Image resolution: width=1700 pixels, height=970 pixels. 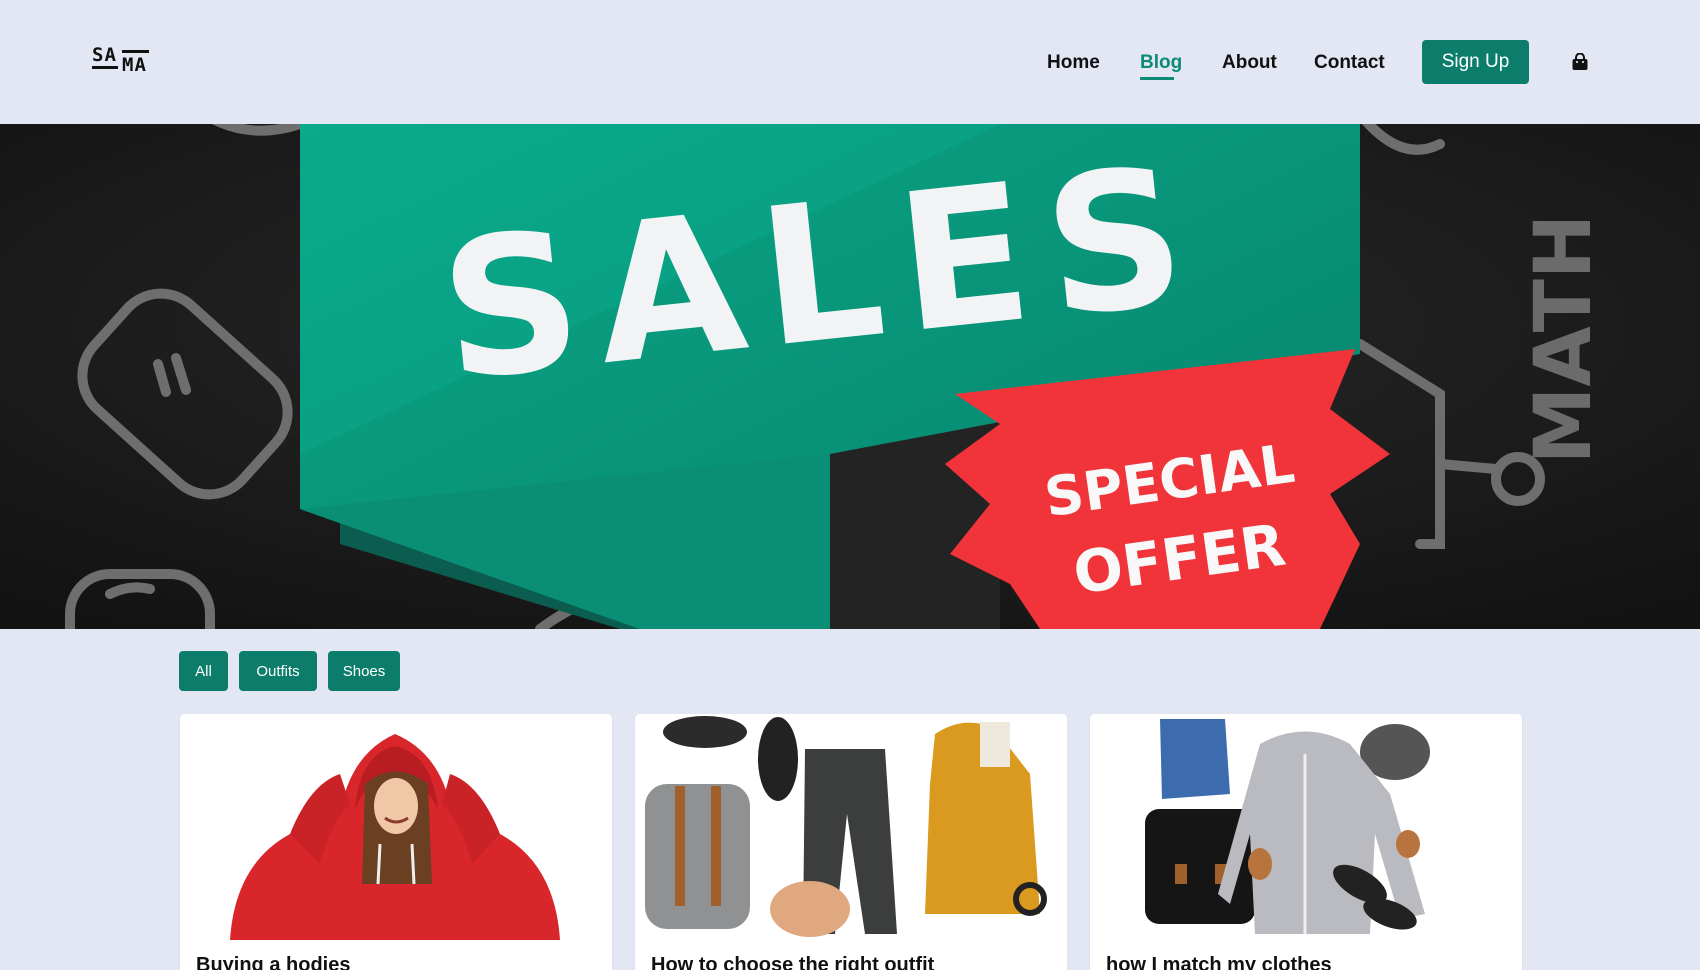 I want to click on nav-about: About, so click(x=1249, y=63).